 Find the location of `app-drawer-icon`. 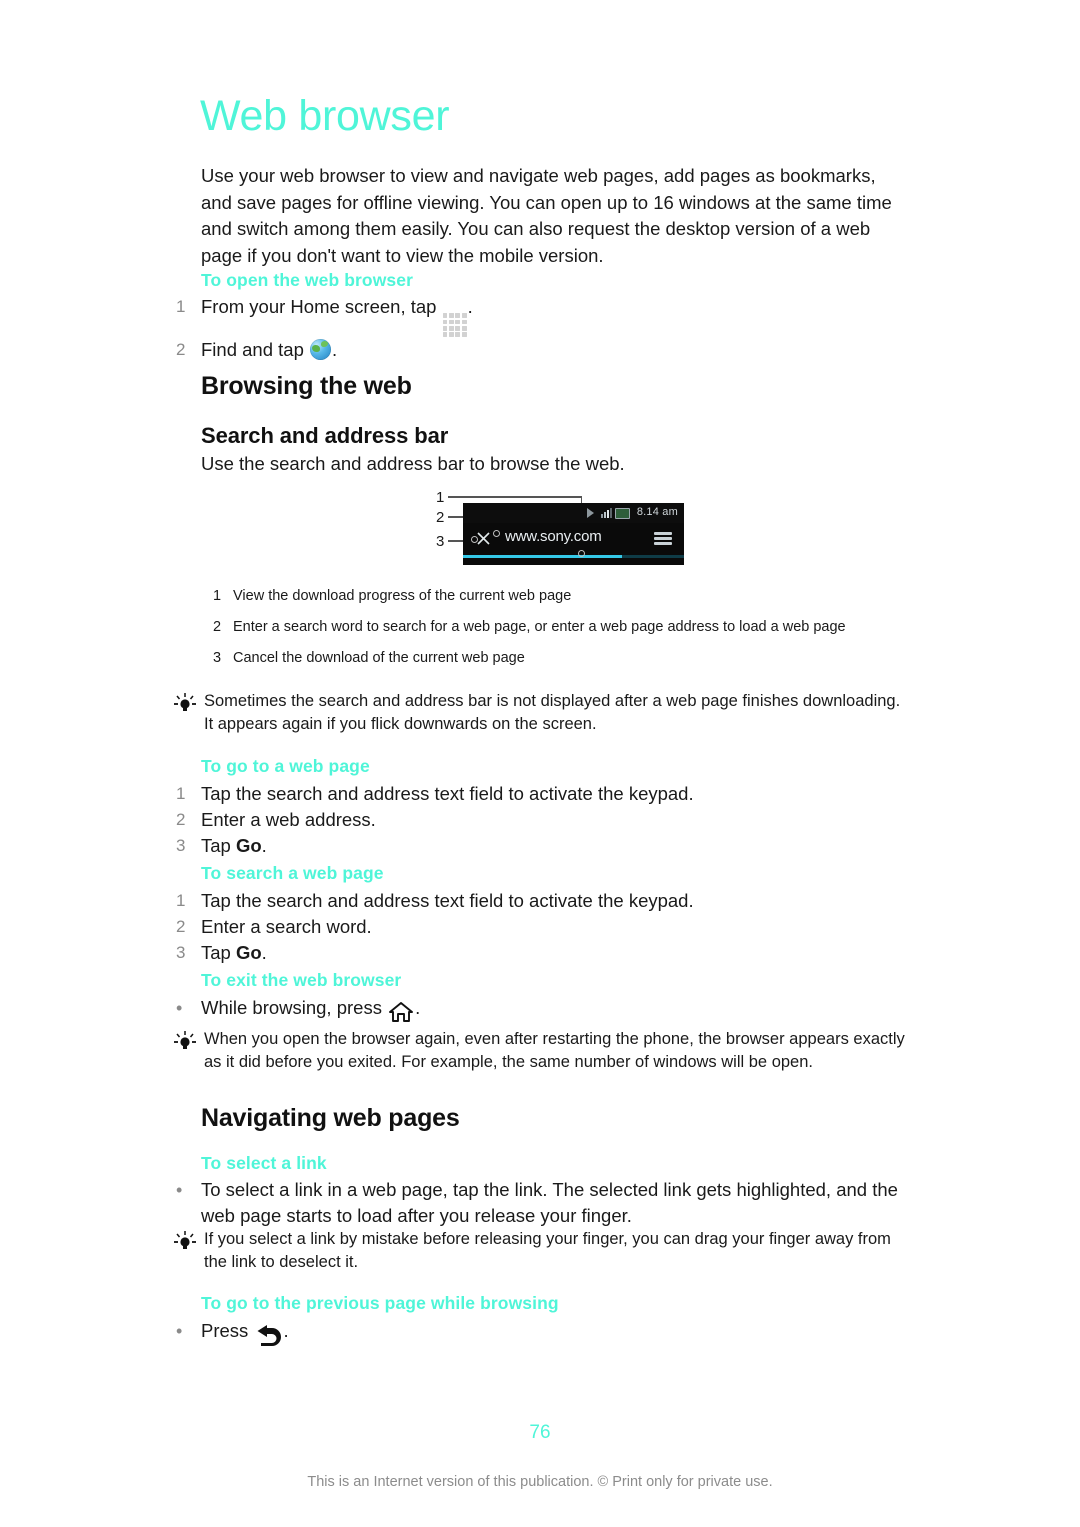

app-drawer-icon is located at coordinates (454, 325).